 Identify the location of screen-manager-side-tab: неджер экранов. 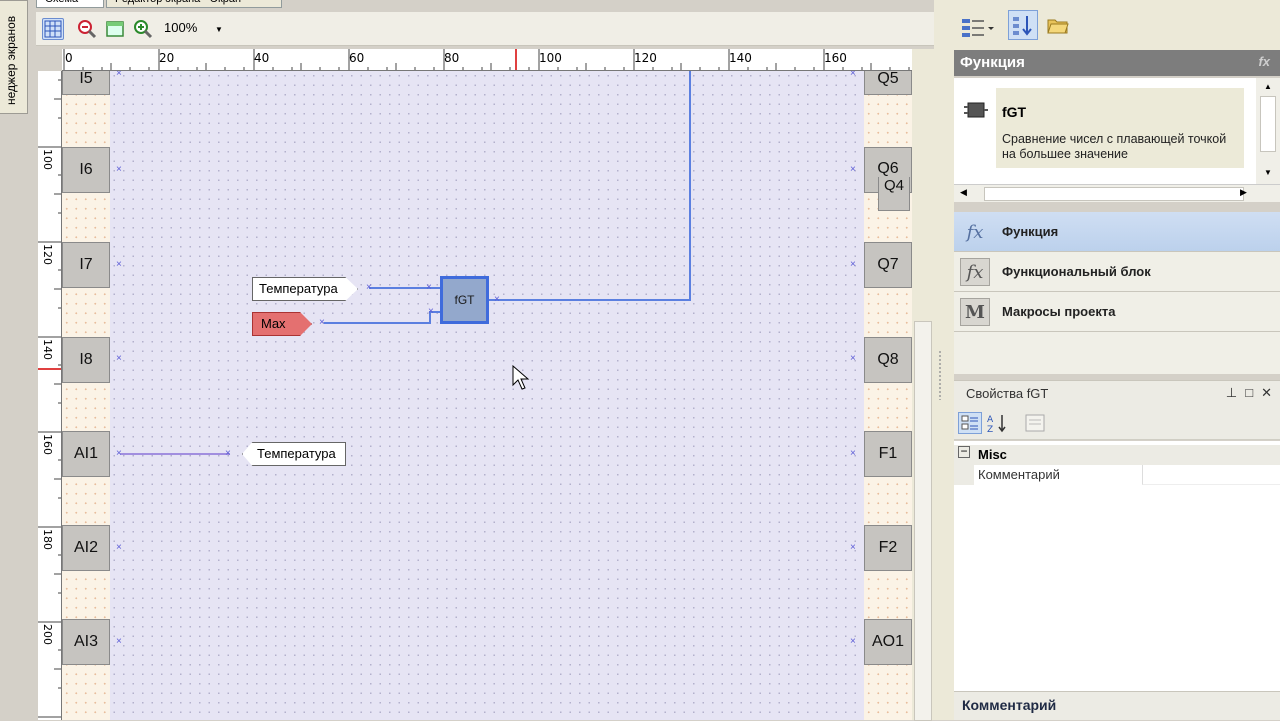
(14, 57).